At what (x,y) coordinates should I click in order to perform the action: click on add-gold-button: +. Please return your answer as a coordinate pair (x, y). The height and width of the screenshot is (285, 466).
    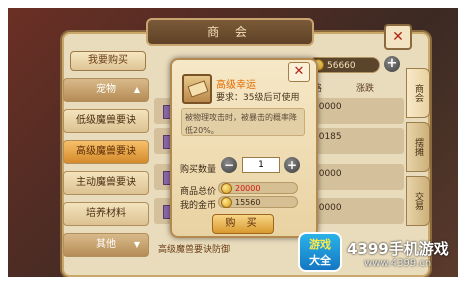
    Looking at the image, I should click on (392, 64).